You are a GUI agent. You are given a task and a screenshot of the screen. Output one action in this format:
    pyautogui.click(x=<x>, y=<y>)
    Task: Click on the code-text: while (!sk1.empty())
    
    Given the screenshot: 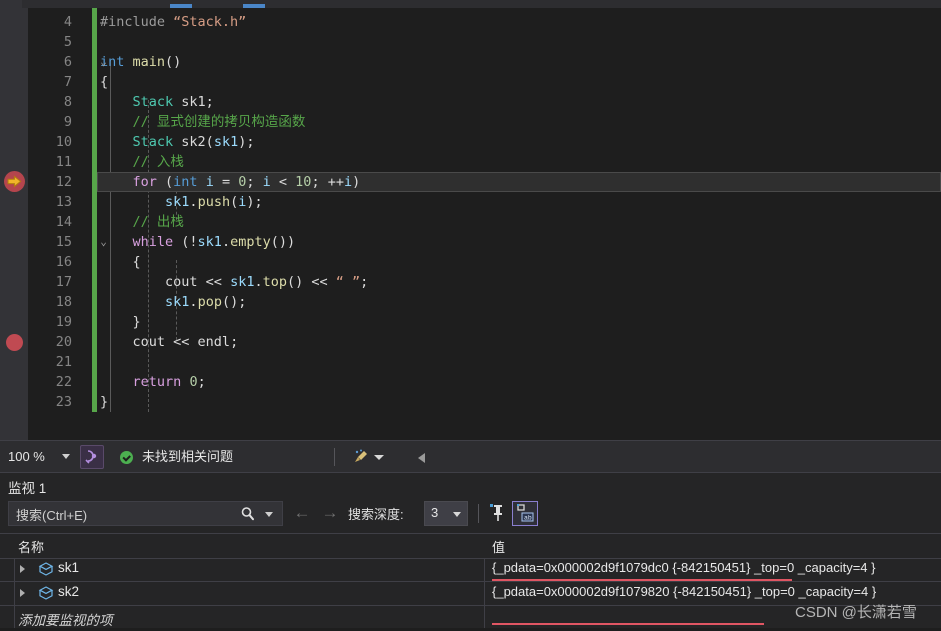 What is the action you would take?
    pyautogui.click(x=214, y=242)
    